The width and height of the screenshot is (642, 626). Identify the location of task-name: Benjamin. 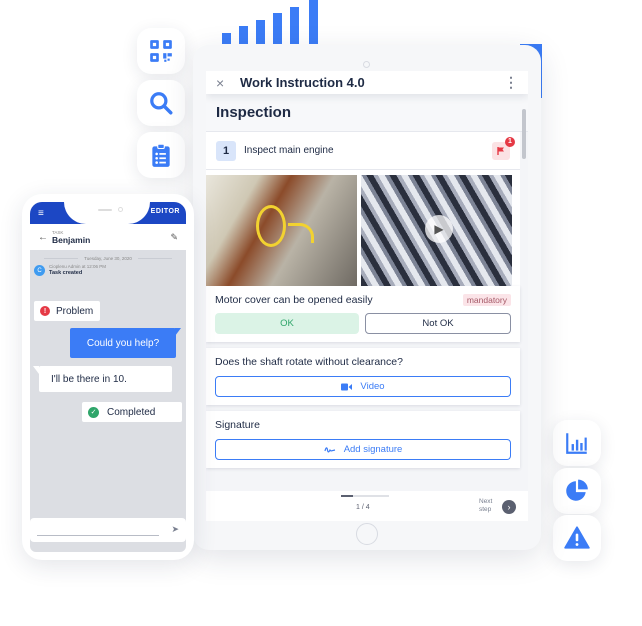
(71, 239).